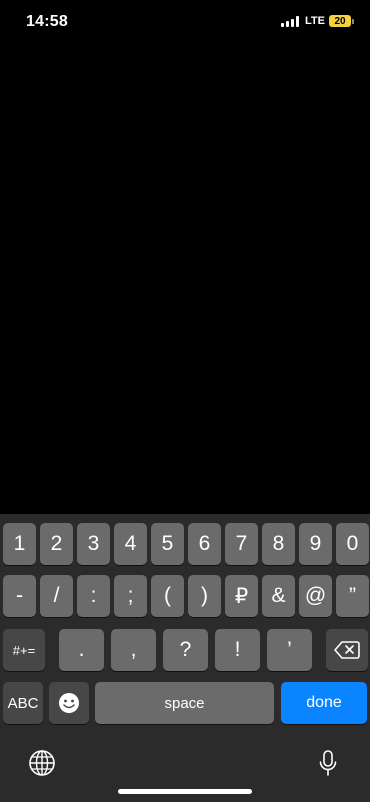  What do you see at coordinates (278, 596) in the screenshot?
I see `key-ampersand: &` at bounding box center [278, 596].